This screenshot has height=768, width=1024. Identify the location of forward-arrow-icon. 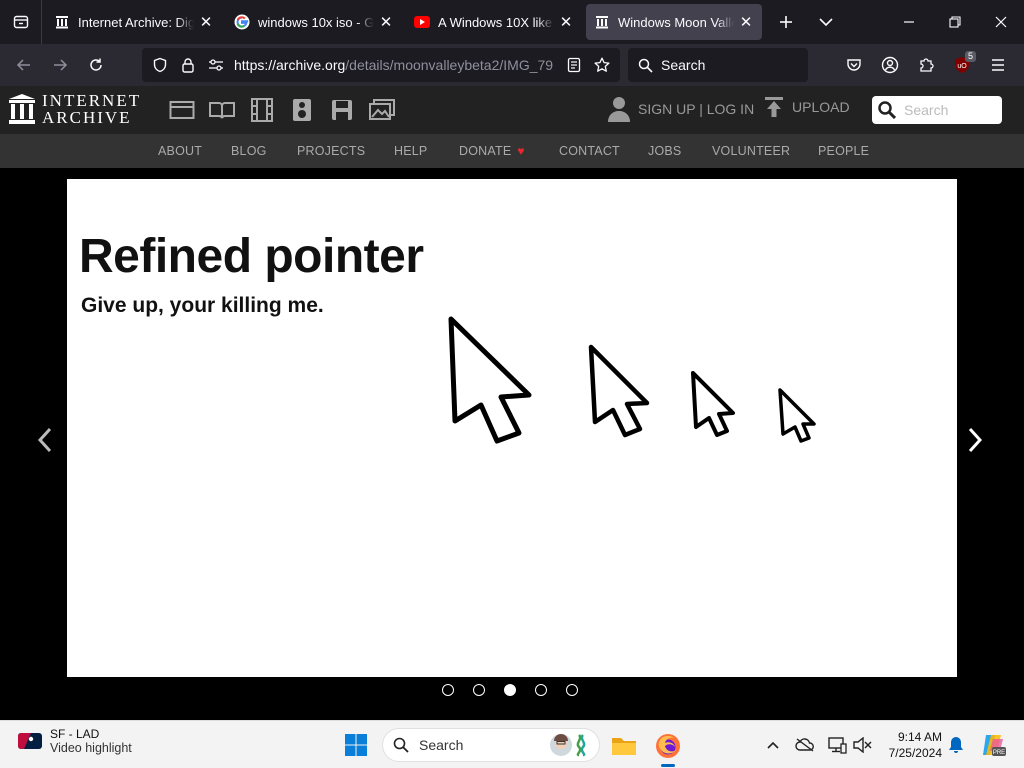
(61, 65).